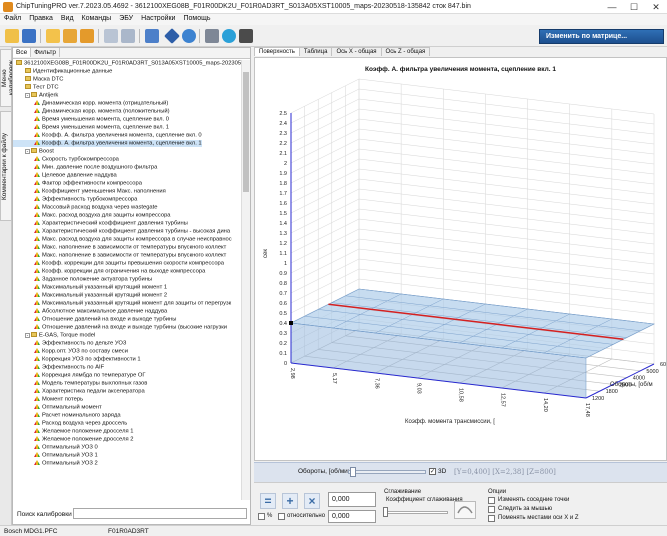 Image resolution: width=667 pixels, height=536 pixels. I want to click on 3d-checkbox: ✓, so click(432, 471).